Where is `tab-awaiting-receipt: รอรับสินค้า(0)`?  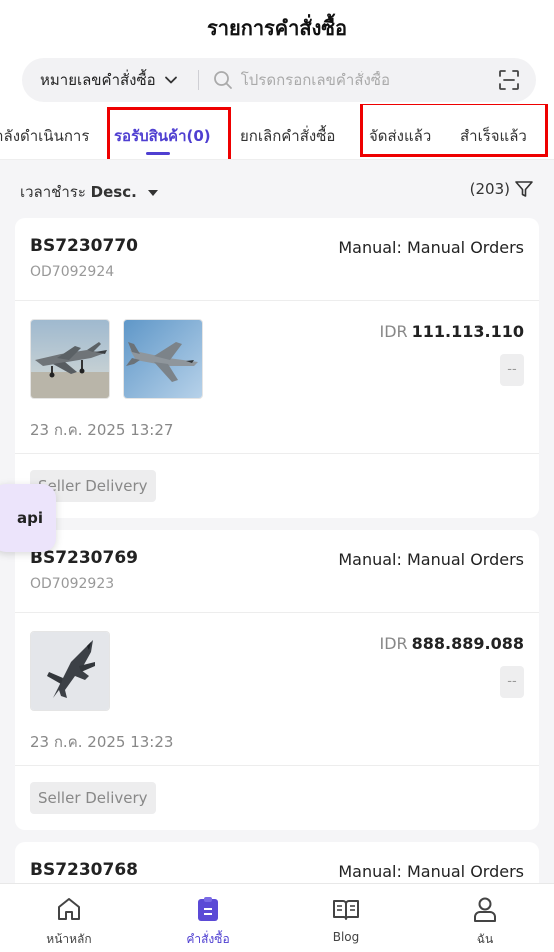 tab-awaiting-receipt: รอรับสินค้า(0) is located at coordinates (162, 136).